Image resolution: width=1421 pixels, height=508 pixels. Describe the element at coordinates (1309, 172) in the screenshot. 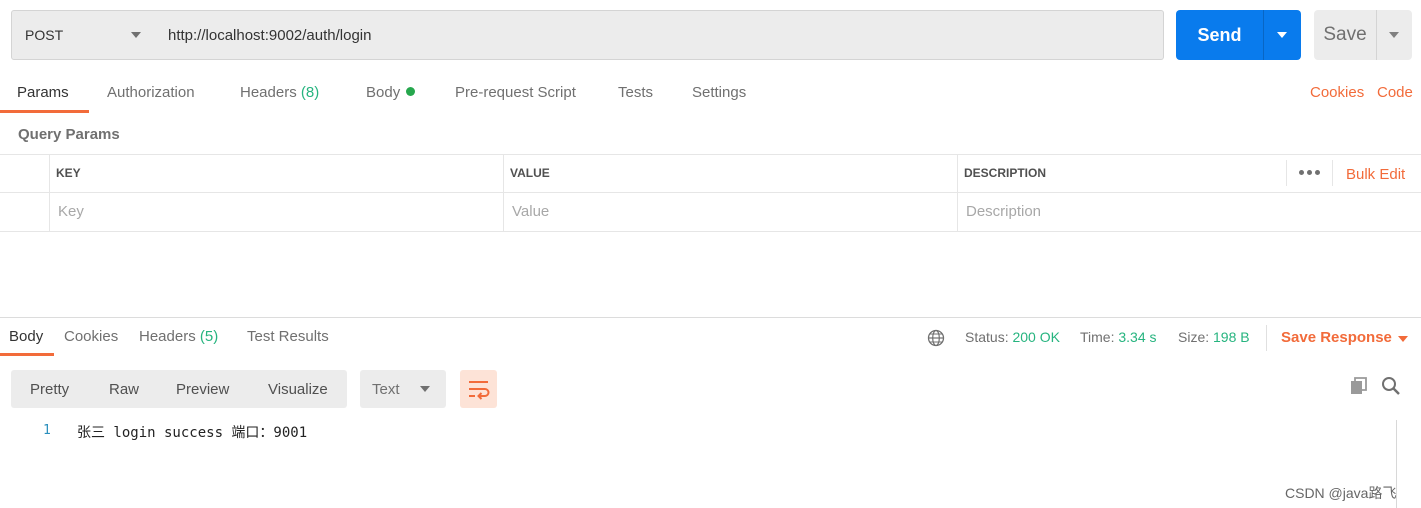

I see `more-options-icon` at that location.